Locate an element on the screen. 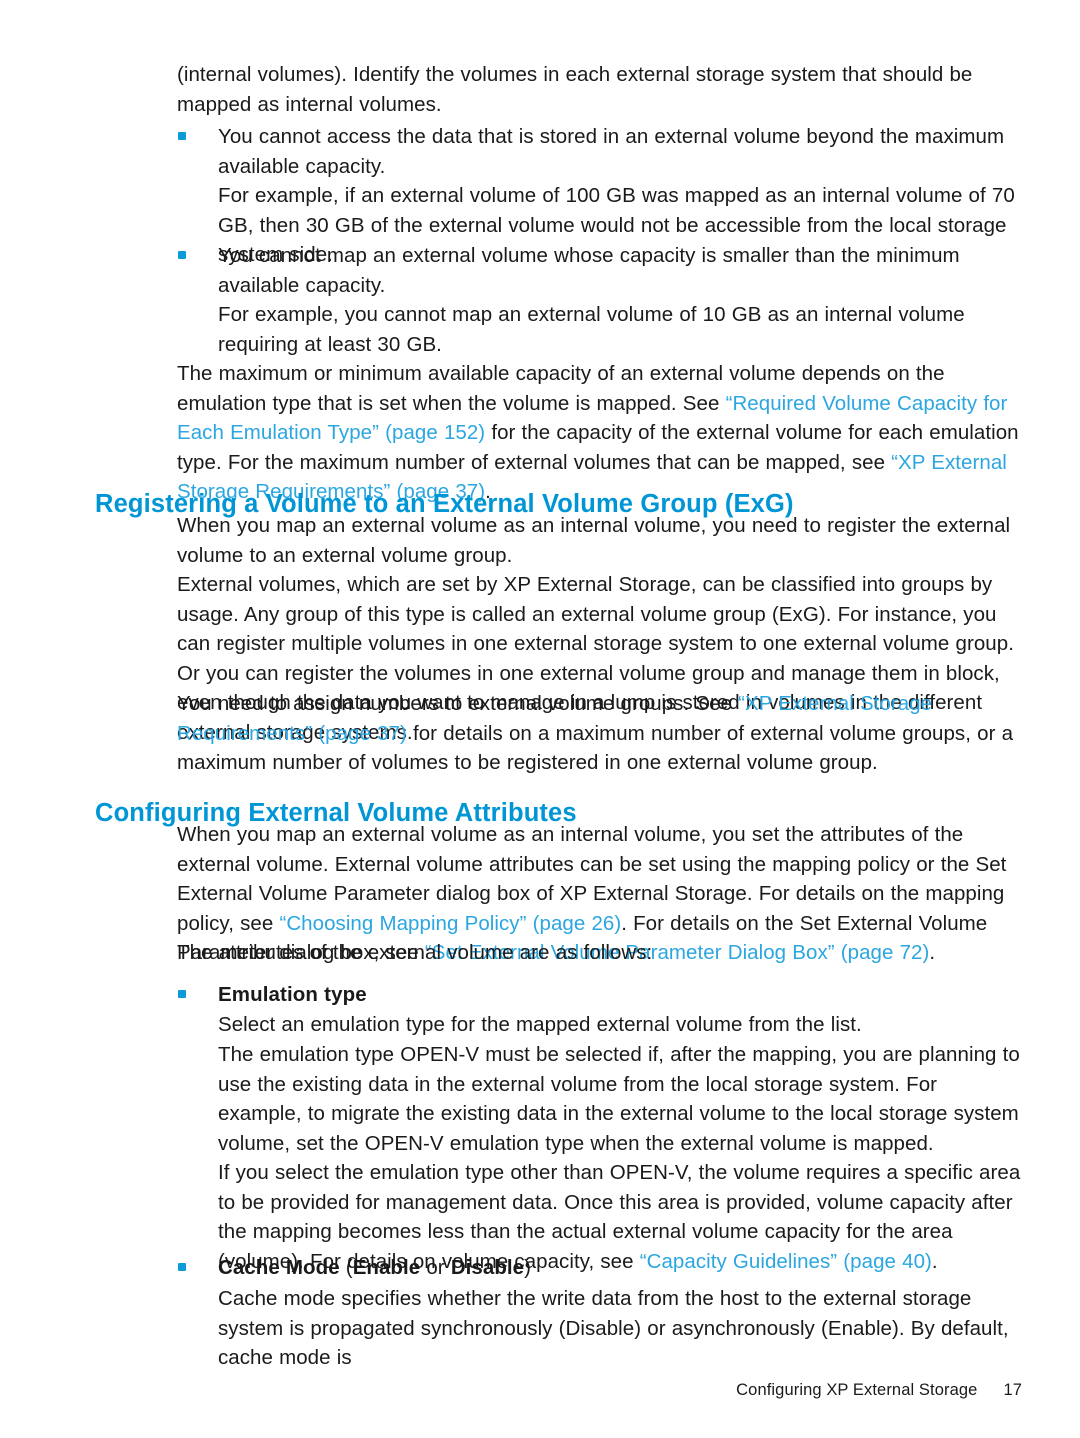  text-run: or is located at coordinates (435, 1267).